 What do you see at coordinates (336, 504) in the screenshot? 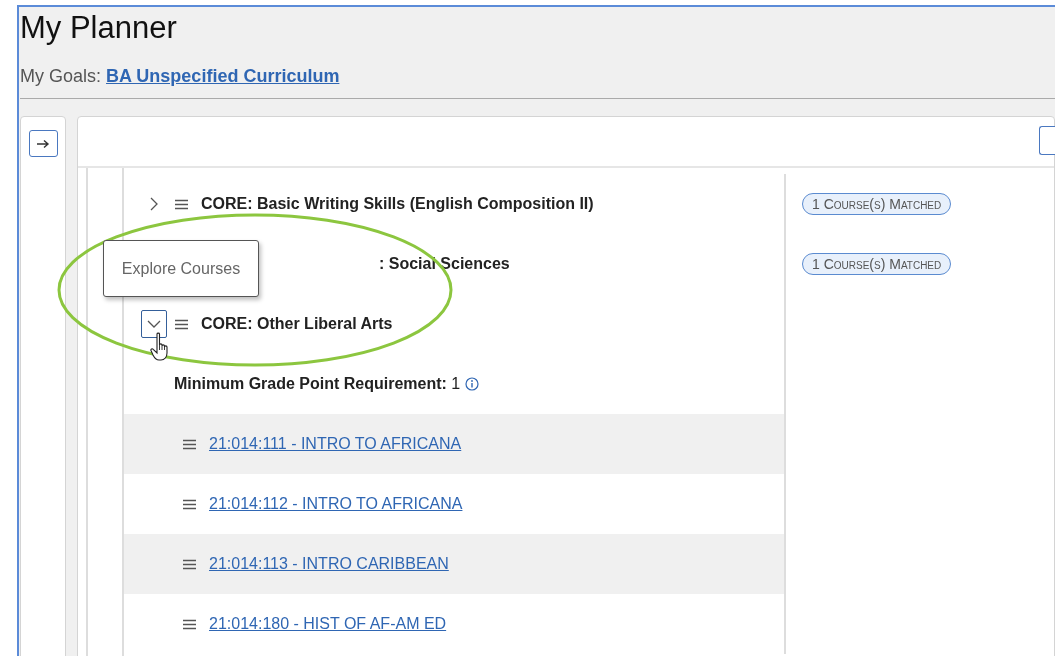
I see `course-link: 21:014:112 - INTRO TO AFRICANA` at bounding box center [336, 504].